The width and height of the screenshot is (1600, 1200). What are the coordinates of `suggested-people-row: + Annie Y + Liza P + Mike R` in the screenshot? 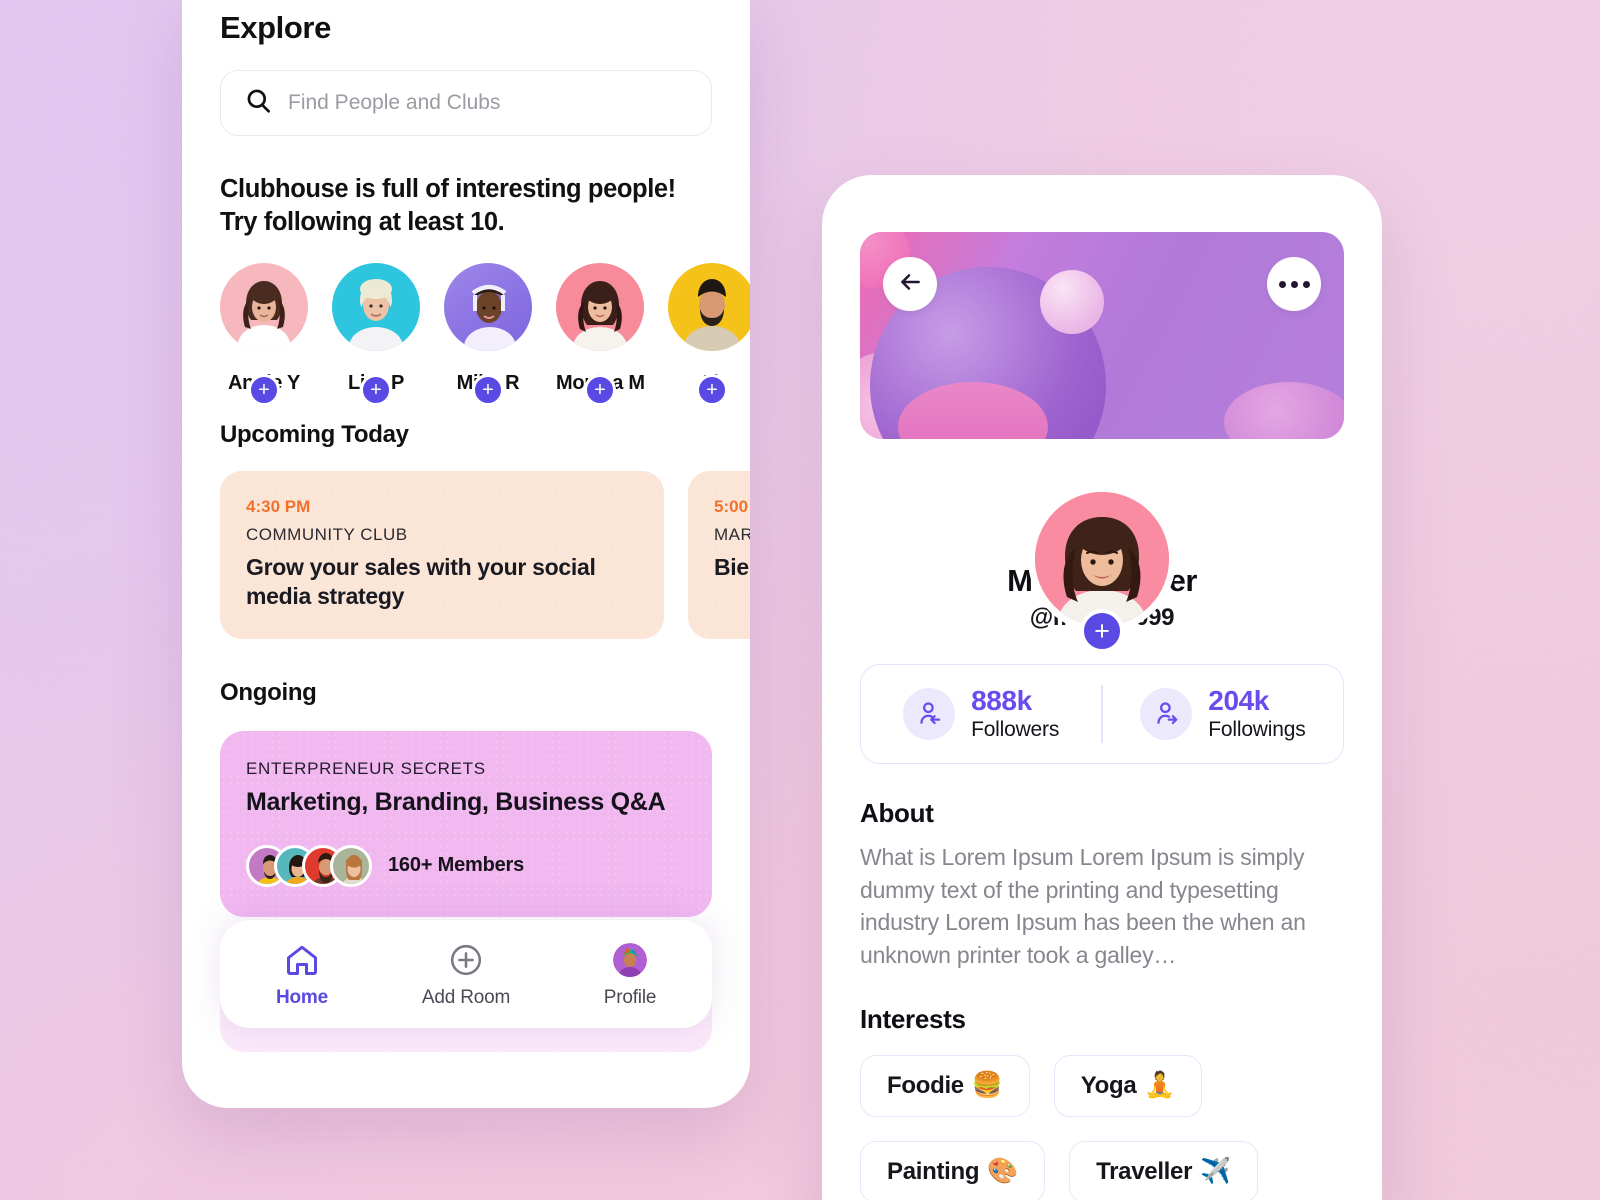 It's located at (485, 335).